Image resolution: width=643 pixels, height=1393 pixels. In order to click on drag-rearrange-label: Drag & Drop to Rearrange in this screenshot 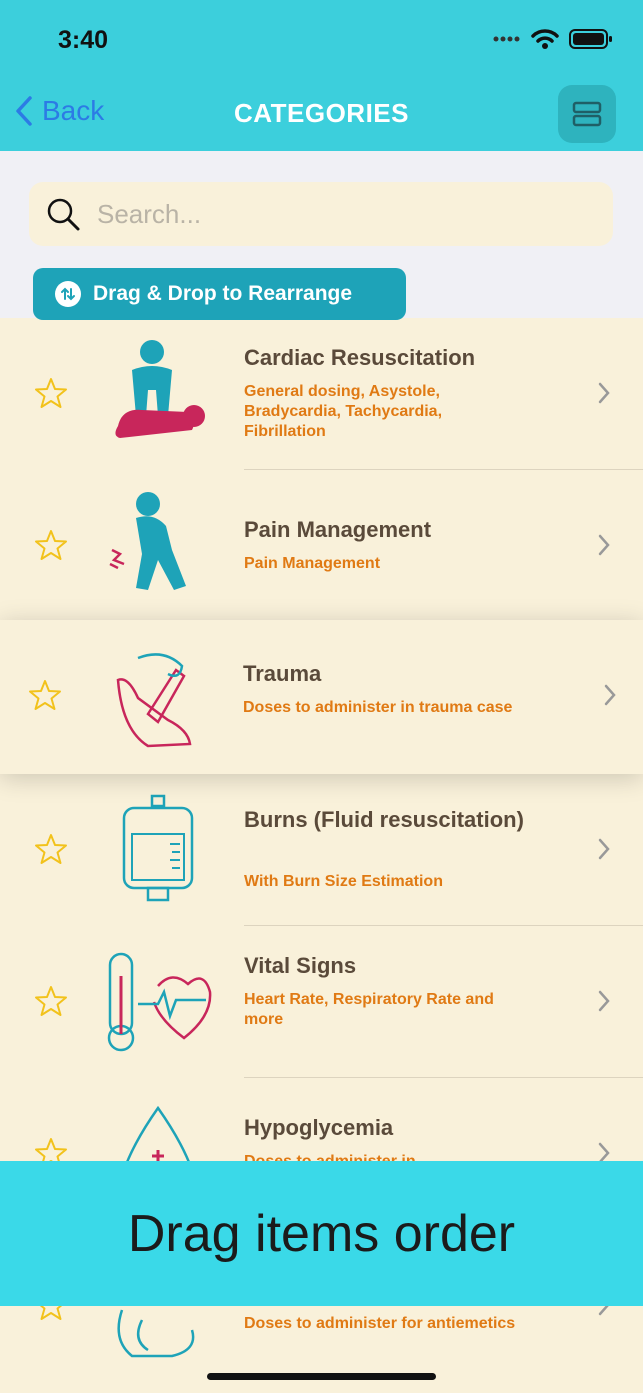, I will do `click(223, 293)`.